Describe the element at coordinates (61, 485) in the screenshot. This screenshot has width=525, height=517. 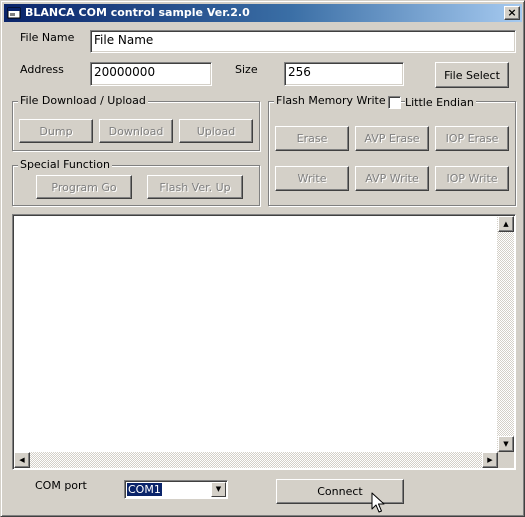
I see `com-port-label: COM port` at that location.